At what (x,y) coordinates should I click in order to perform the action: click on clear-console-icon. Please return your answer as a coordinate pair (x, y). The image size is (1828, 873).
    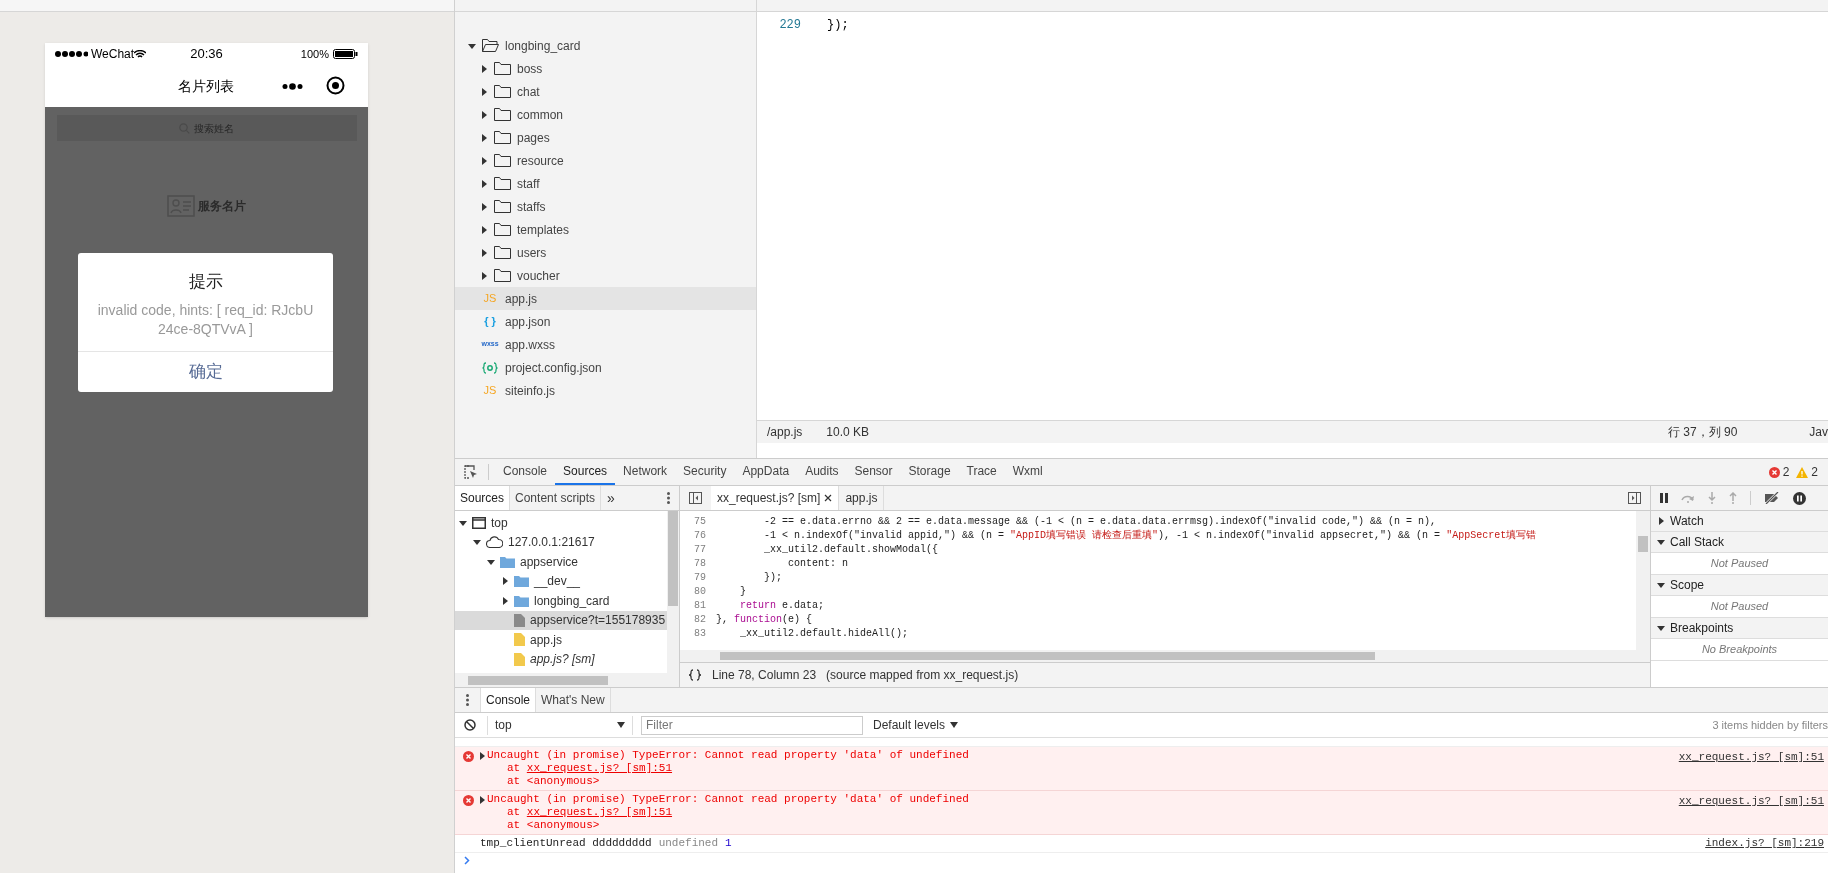
    Looking at the image, I should click on (470, 725).